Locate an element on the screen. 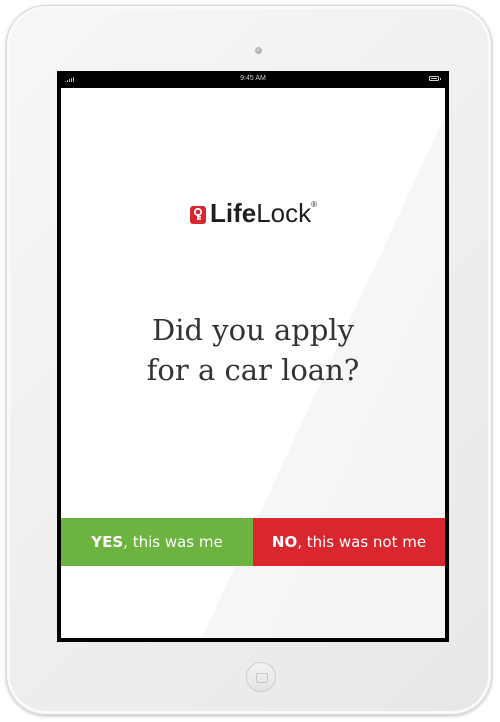 This screenshot has height=722, width=500. registered-mark: ® is located at coordinates (314, 204).